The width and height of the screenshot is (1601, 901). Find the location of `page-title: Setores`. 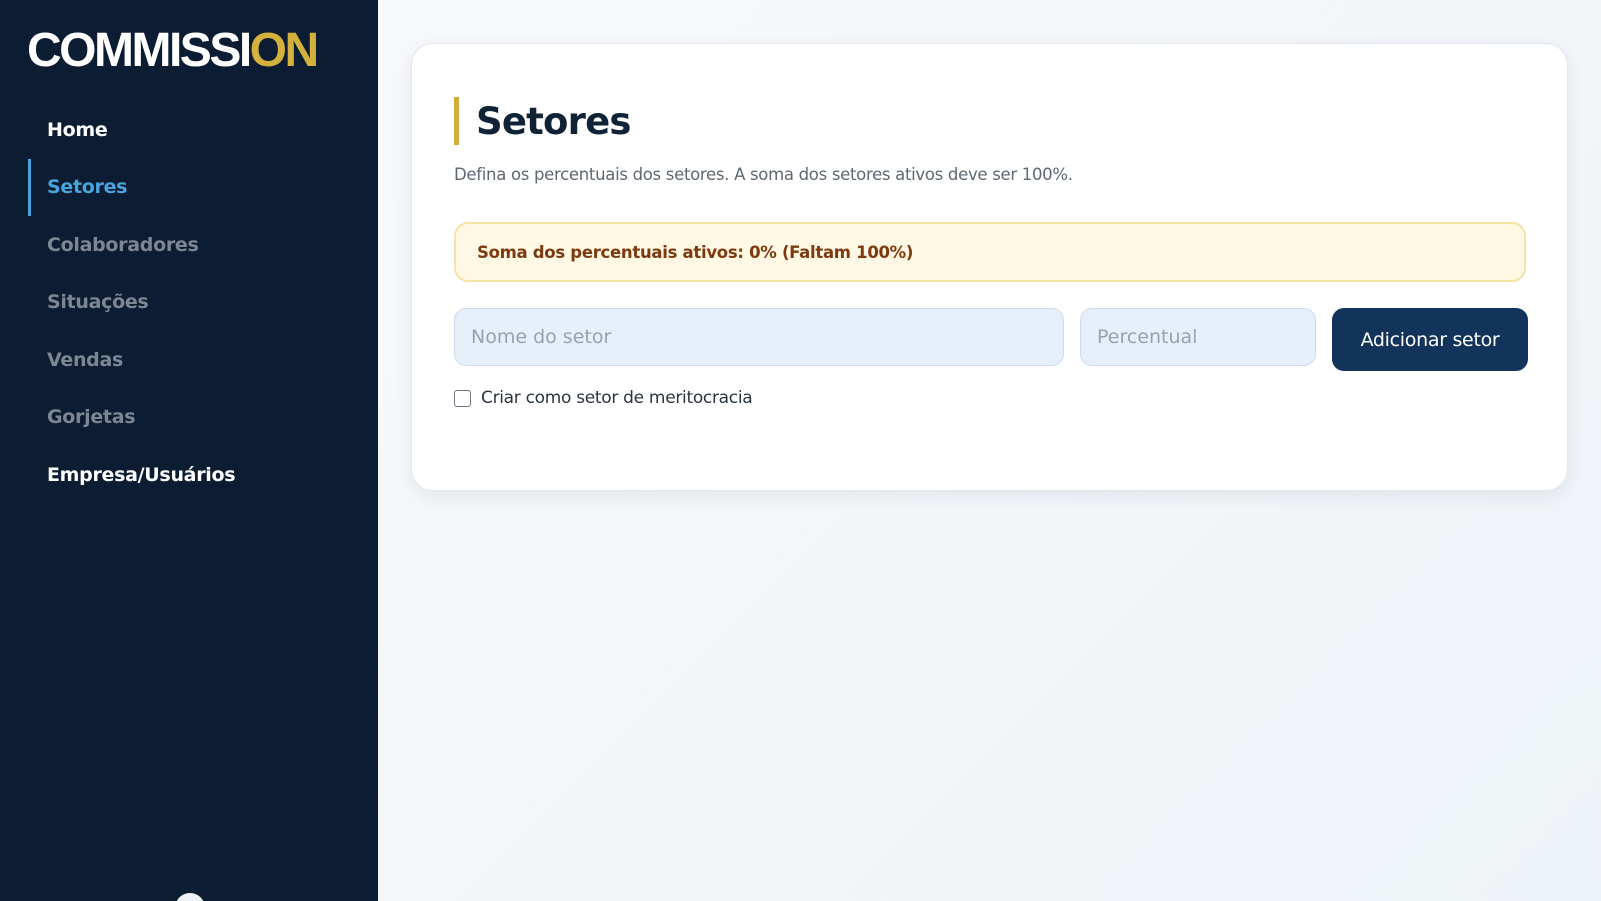

page-title: Setores is located at coordinates (553, 121).